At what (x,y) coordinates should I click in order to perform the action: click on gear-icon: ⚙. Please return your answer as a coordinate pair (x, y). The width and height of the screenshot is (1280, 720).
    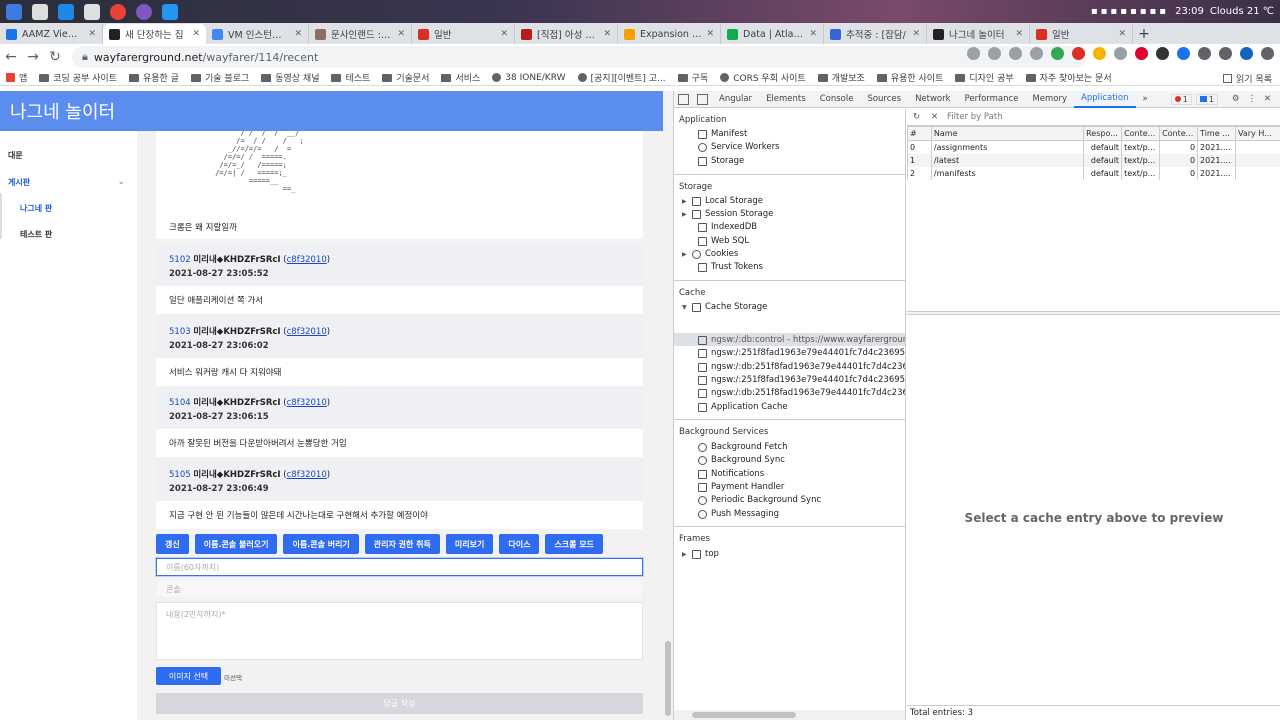
    Looking at the image, I should click on (1236, 99).